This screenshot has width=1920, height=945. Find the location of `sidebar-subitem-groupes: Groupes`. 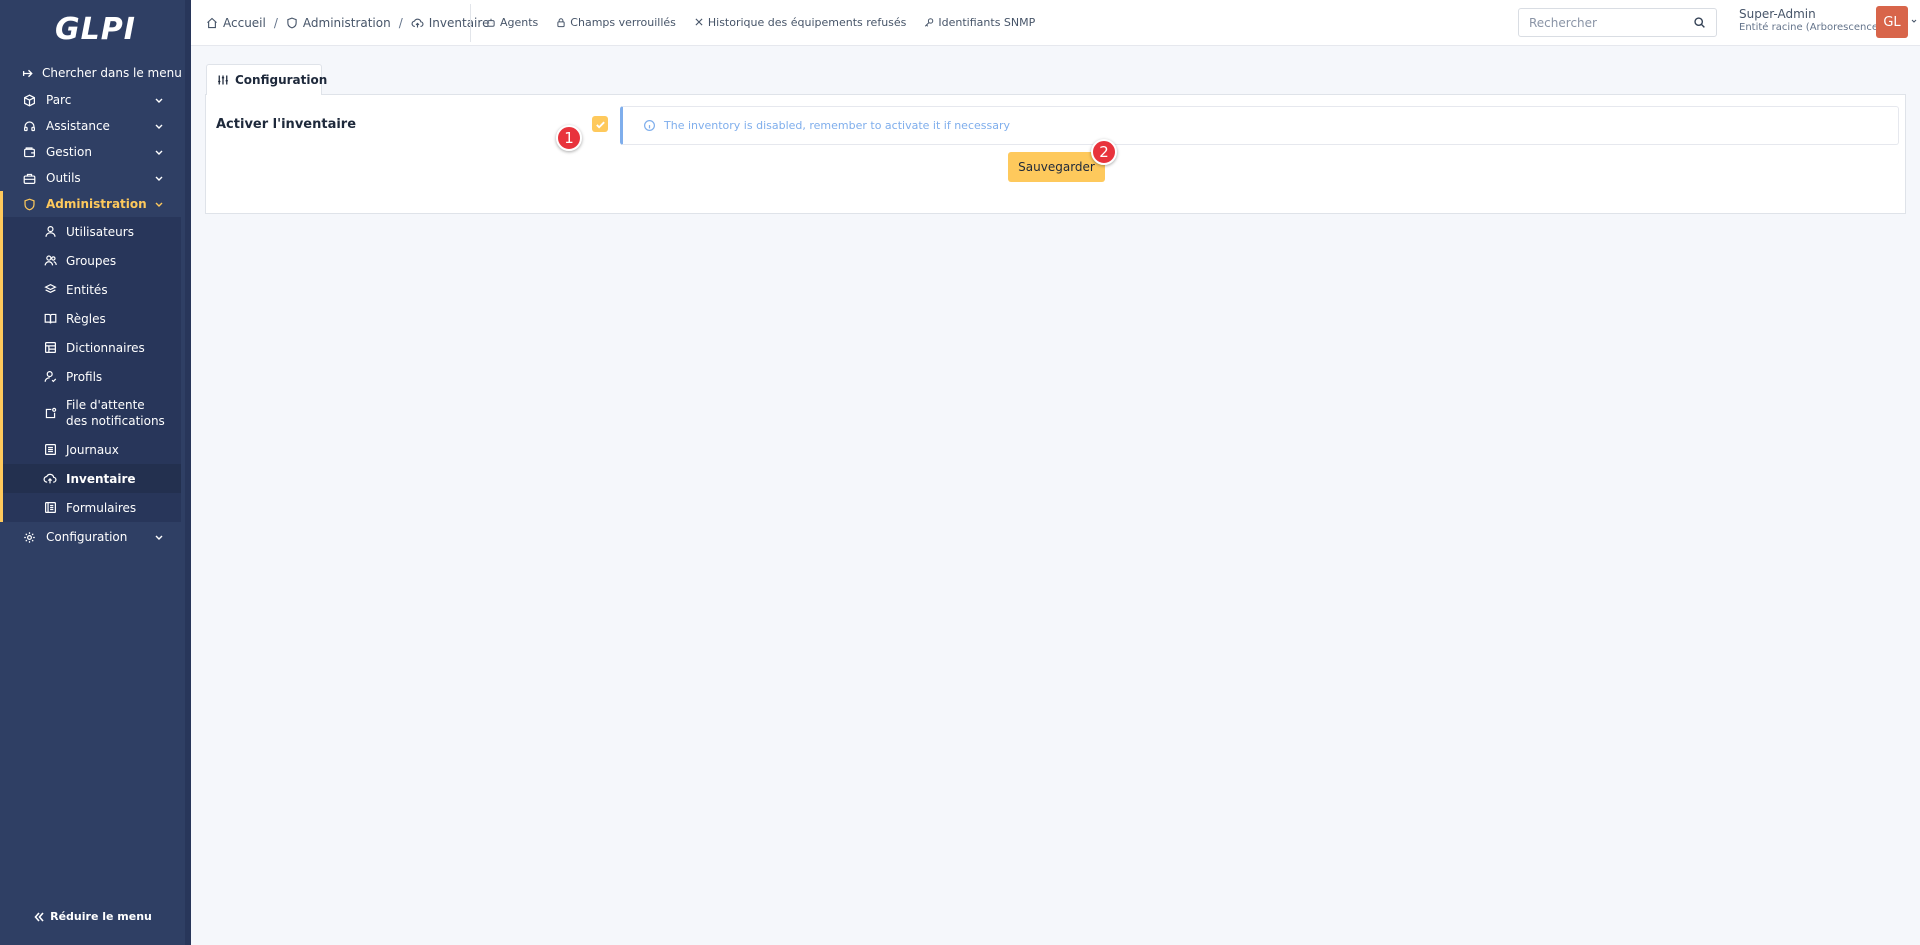

sidebar-subitem-groupes: Groupes is located at coordinates (92, 260).